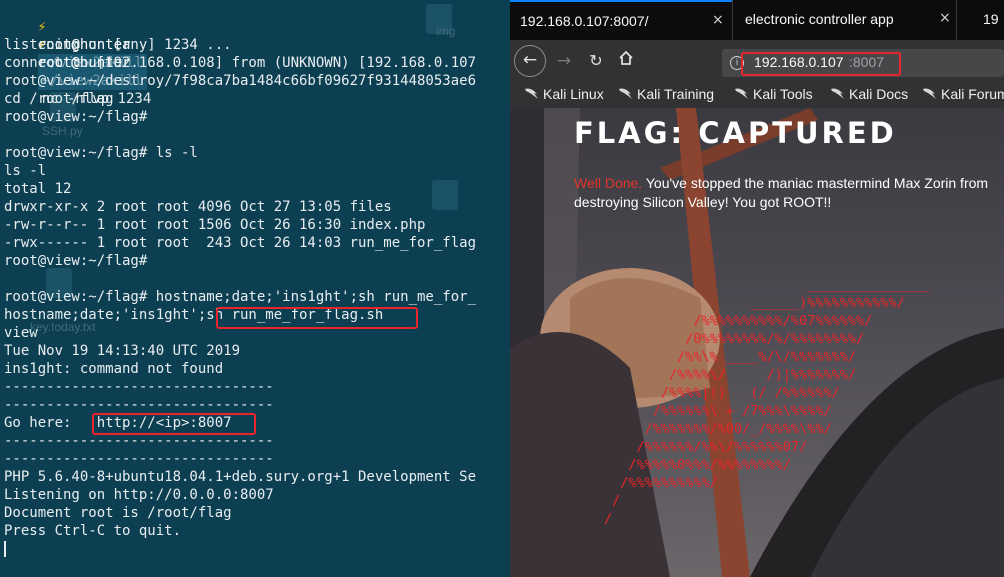 The height and width of the screenshot is (577, 1004). I want to click on bookmark-kali-linux: Kali Linux, so click(564, 96).